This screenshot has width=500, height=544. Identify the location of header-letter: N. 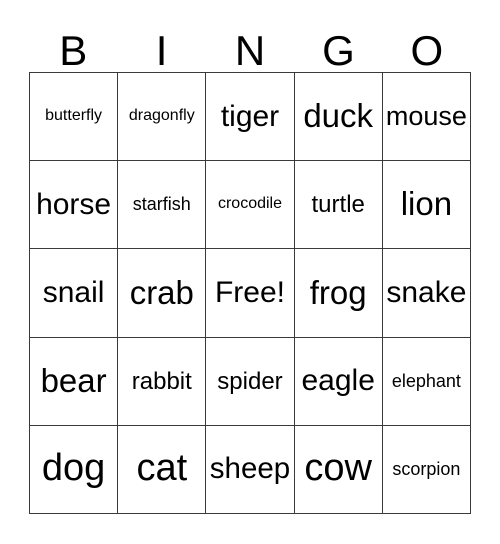
(250, 50).